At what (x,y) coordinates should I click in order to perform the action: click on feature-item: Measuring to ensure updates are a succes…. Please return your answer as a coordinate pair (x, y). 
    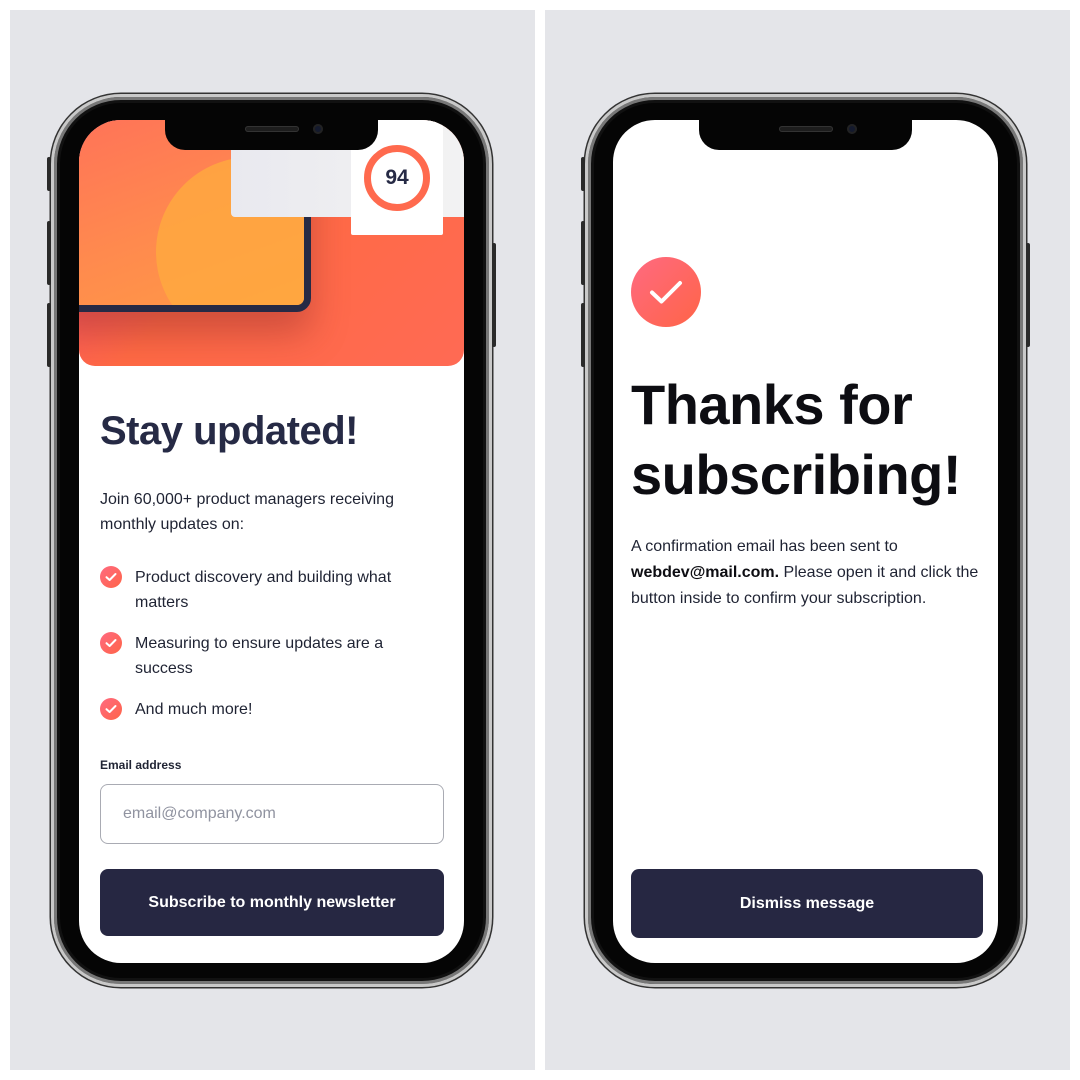
    Looking at the image, I should click on (270, 656).